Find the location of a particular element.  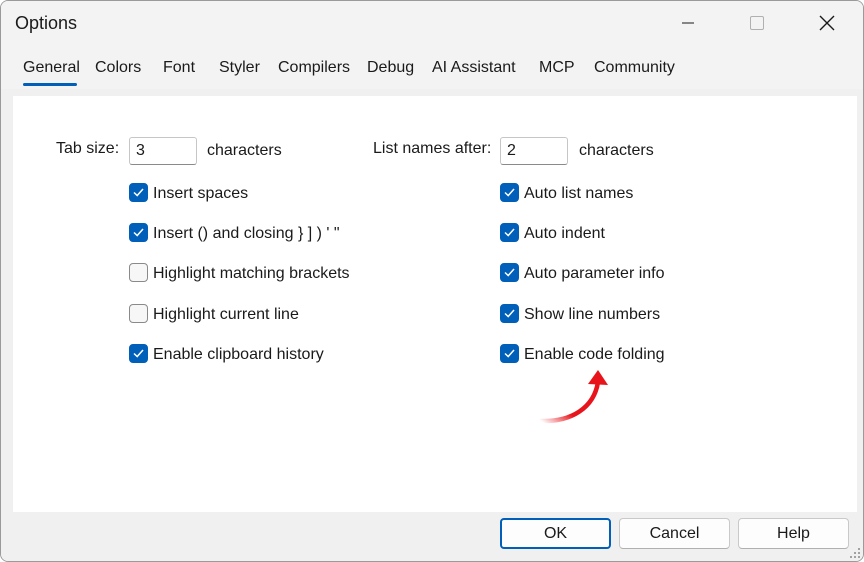

insert-spaces-label: Insert spaces is located at coordinates (200, 194).